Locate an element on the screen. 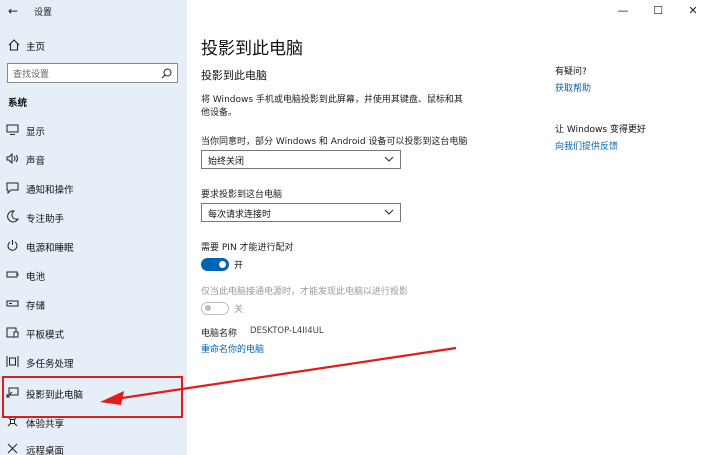  ask-label: 要求投影到这台电脑 is located at coordinates (242, 195).